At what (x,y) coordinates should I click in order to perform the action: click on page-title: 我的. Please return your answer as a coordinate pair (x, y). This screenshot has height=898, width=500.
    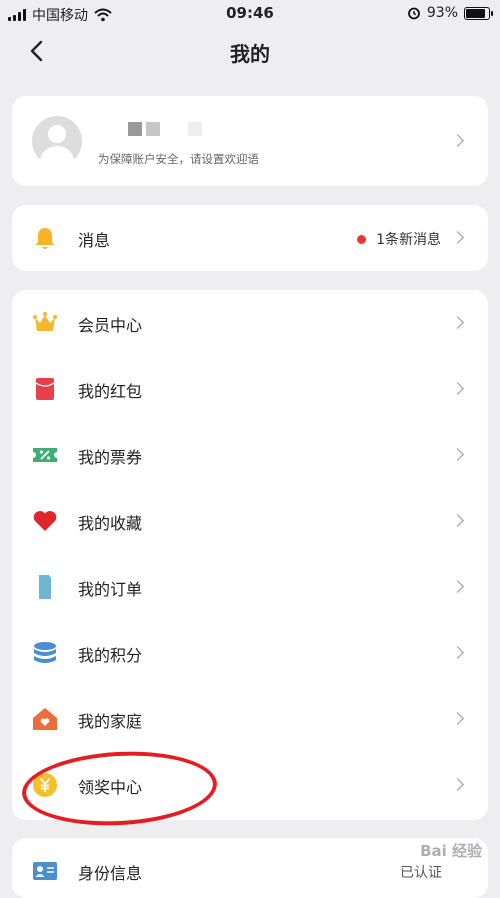
    Looking at the image, I should click on (250, 54).